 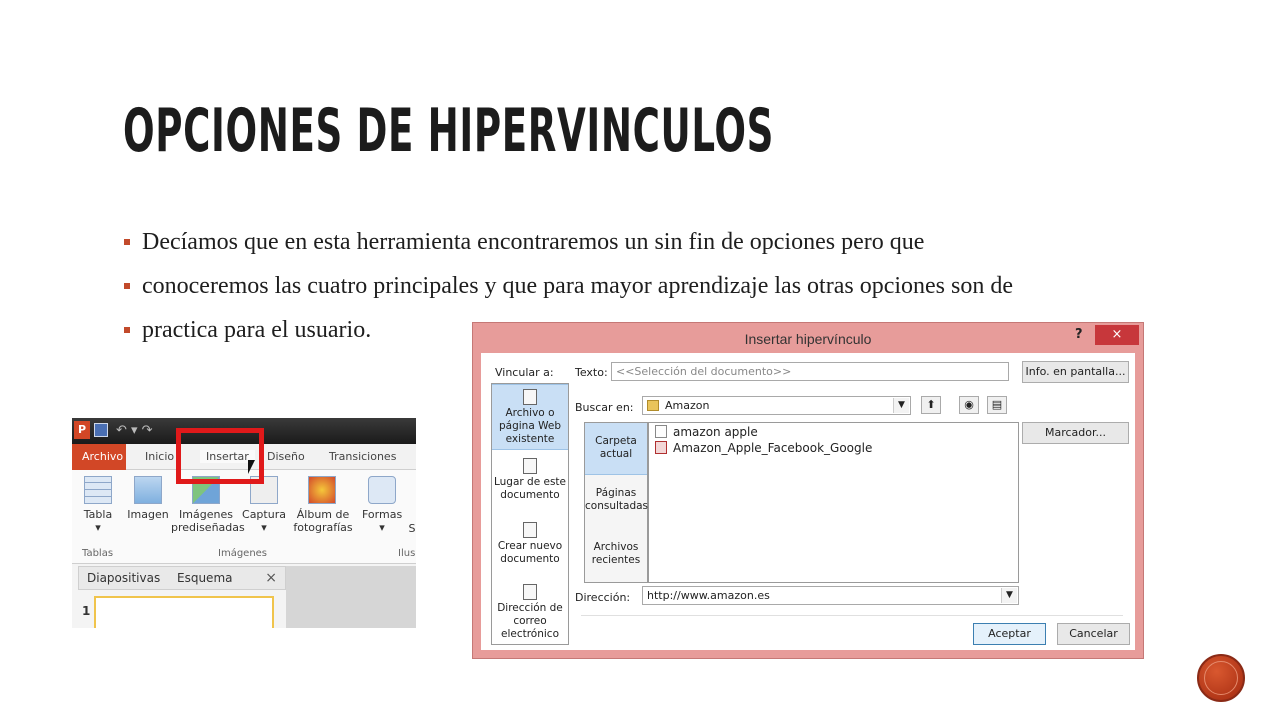 What do you see at coordinates (208, 521) in the screenshot?
I see `imagenes-predisenadas-label: Imágenes prediseñadas` at bounding box center [208, 521].